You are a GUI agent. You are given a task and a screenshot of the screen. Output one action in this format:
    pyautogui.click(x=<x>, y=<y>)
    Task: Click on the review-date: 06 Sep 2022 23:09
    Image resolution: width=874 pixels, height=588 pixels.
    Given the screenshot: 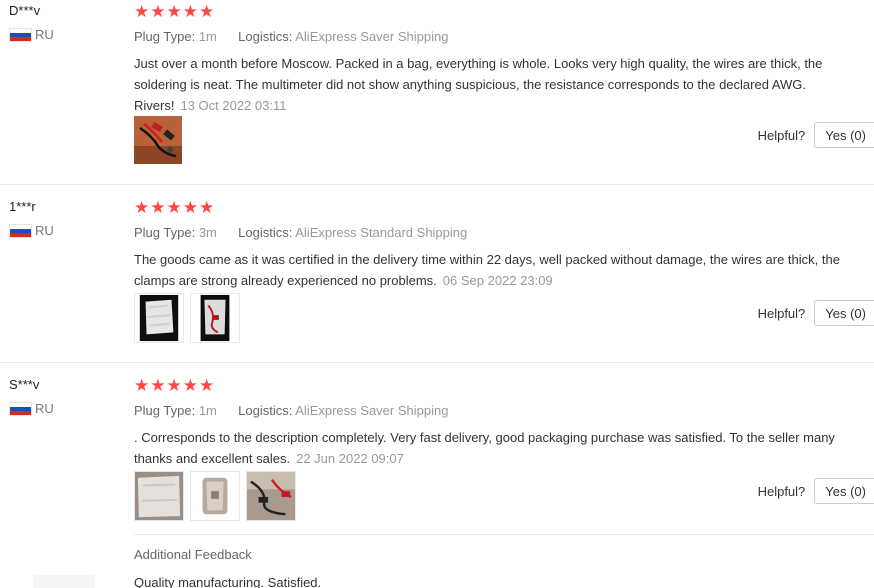 What is the action you would take?
    pyautogui.click(x=497, y=280)
    